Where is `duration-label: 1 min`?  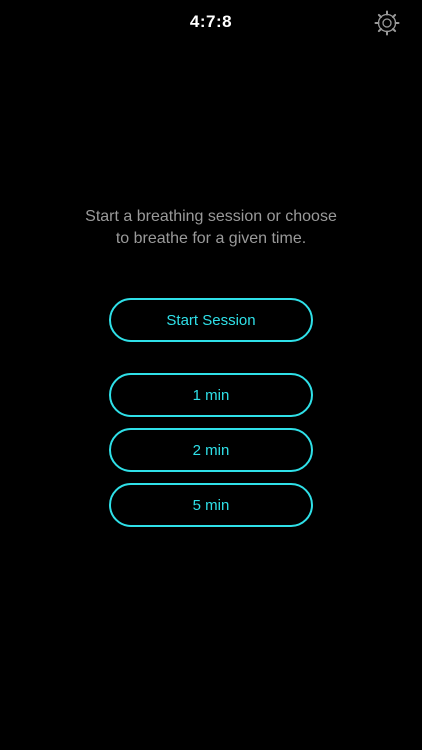
duration-label: 1 min is located at coordinates (211, 395).